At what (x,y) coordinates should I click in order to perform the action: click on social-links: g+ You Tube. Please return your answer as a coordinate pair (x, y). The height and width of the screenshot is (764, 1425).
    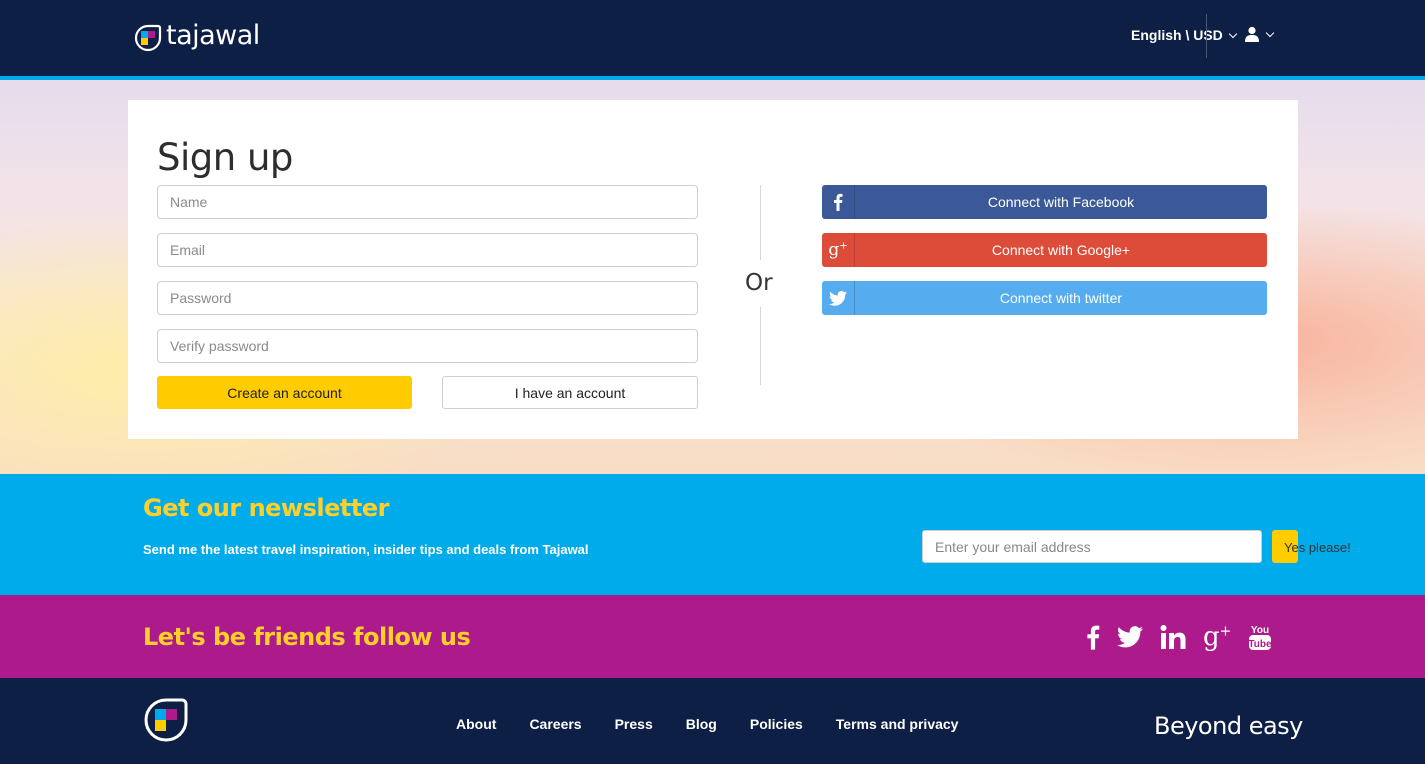
    Looking at the image, I should click on (1179, 637).